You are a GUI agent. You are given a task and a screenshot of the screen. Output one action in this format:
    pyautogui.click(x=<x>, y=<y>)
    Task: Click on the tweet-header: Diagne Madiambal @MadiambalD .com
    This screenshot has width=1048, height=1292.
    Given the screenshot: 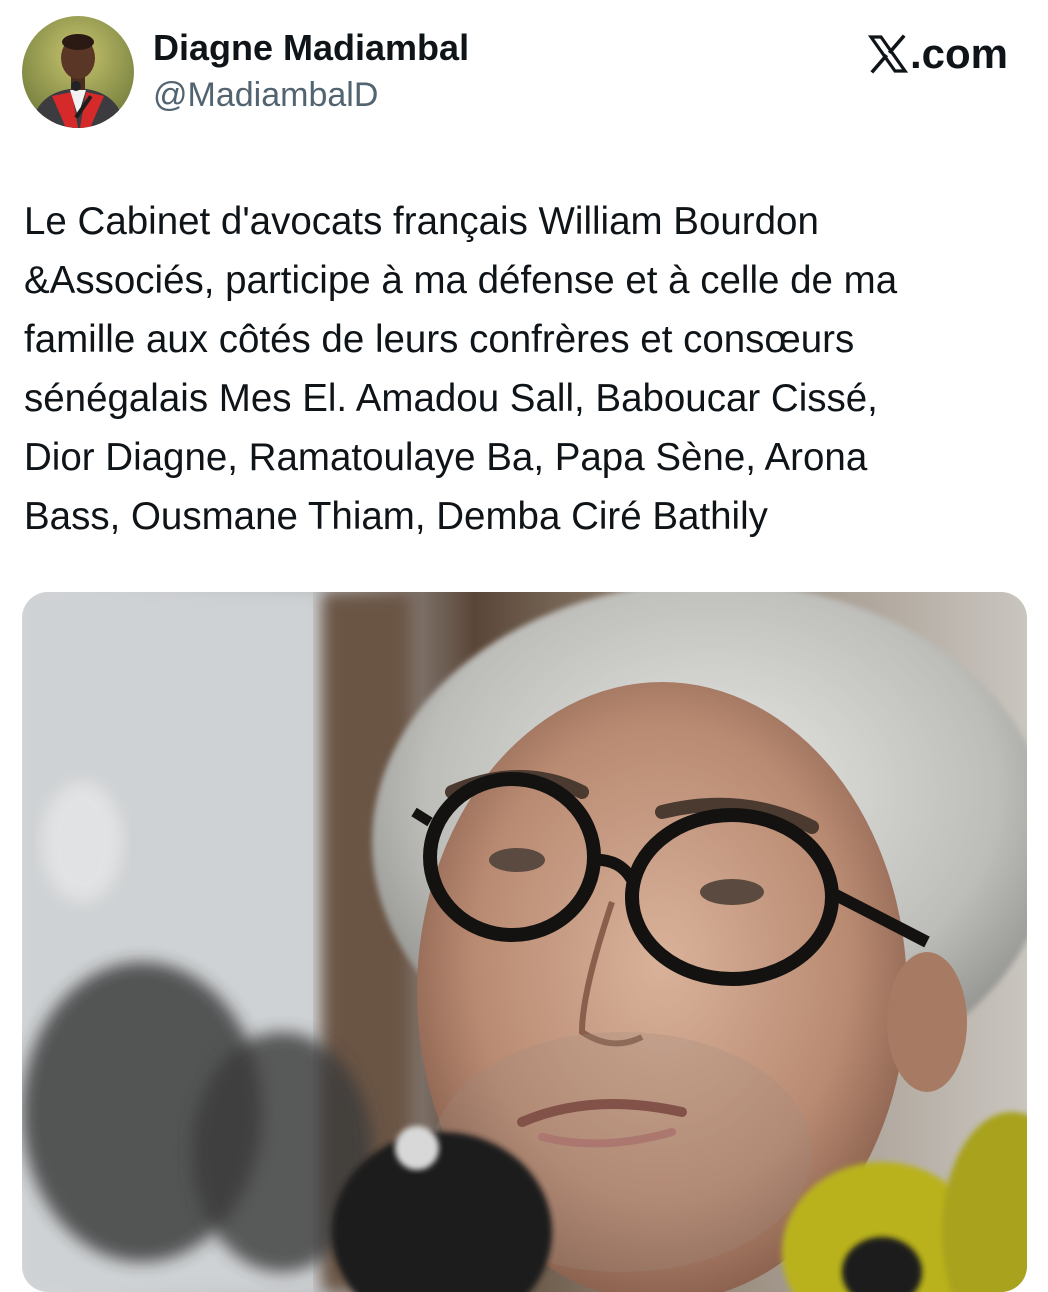 What is the action you would take?
    pyautogui.click(x=524, y=70)
    